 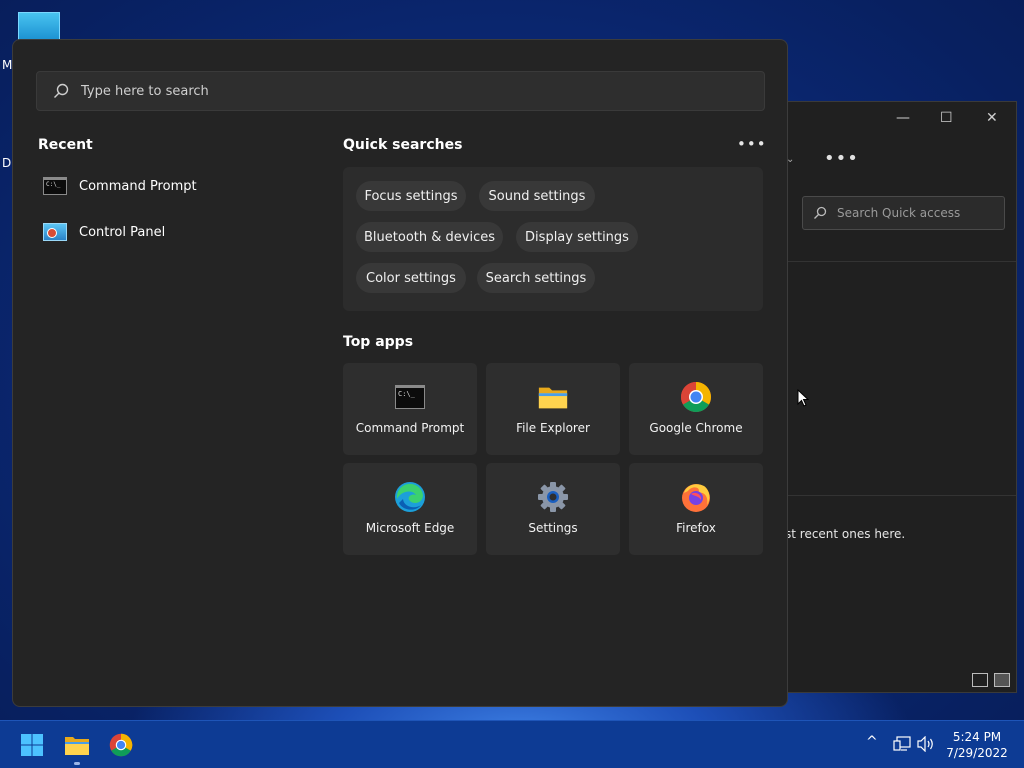 What do you see at coordinates (173, 232) in the screenshot?
I see `recent-item-control-panel: Control Panel` at bounding box center [173, 232].